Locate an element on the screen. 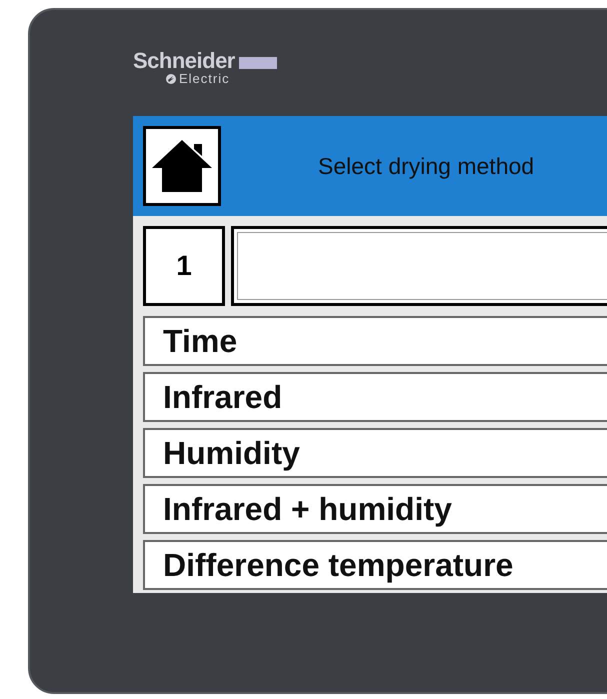 This screenshot has height=699, width=607. logo-mark-icon is located at coordinates (171, 78).